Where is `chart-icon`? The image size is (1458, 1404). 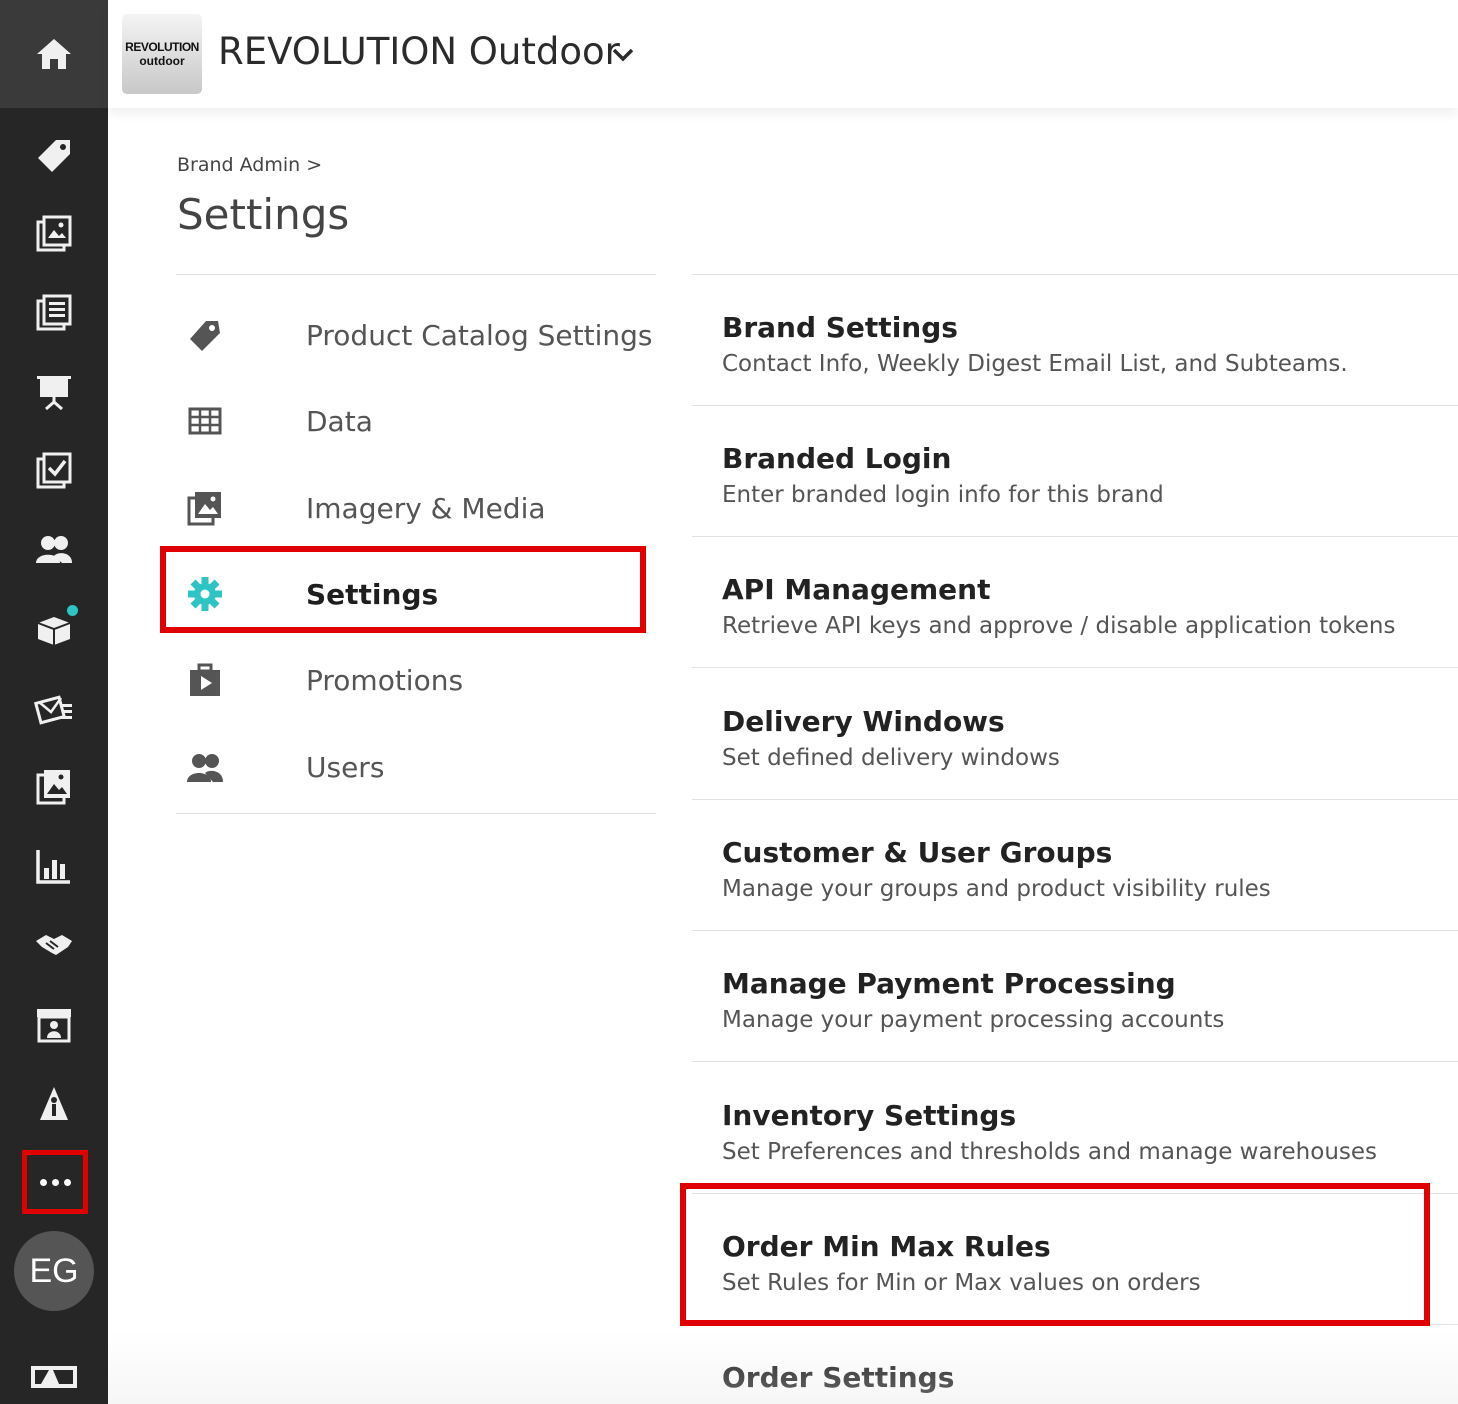 chart-icon is located at coordinates (53, 867).